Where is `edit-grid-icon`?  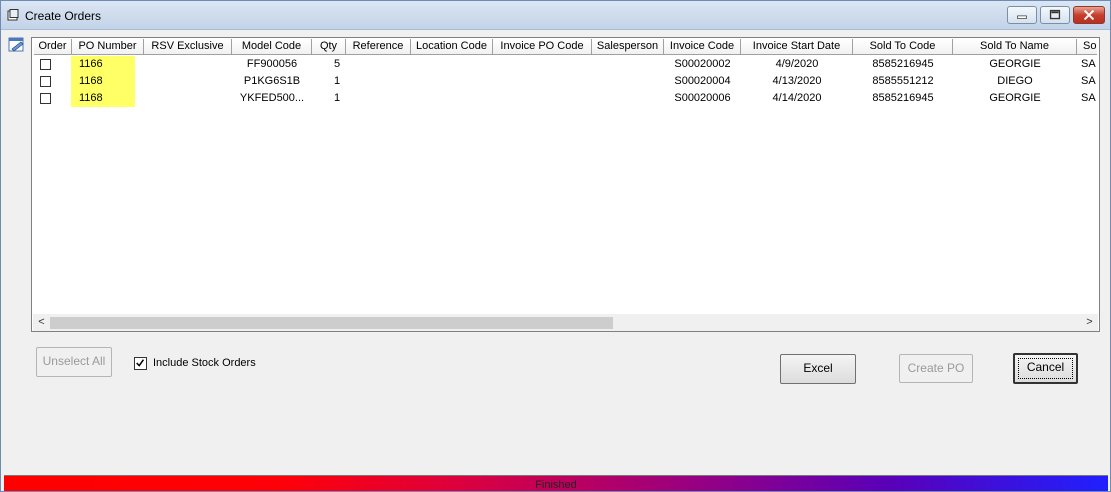 edit-grid-icon is located at coordinates (17, 45).